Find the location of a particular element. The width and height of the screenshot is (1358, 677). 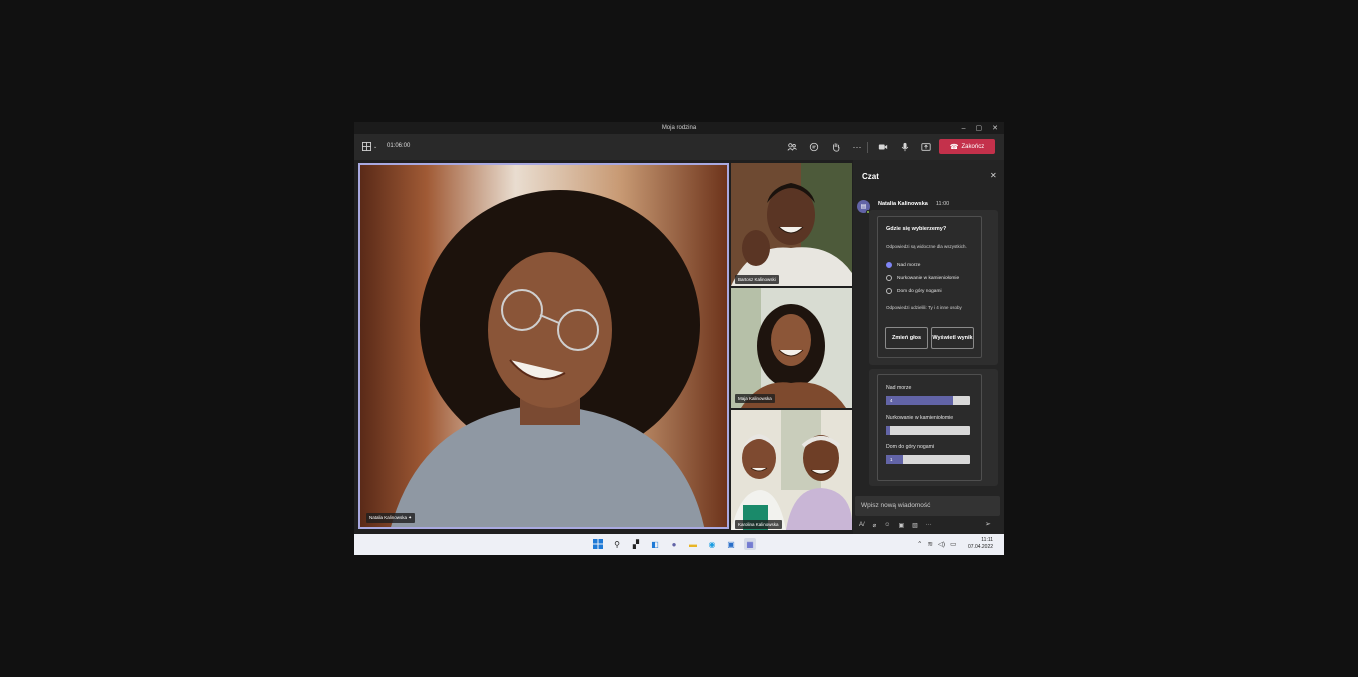

mic-icon is located at coordinates (905, 147).